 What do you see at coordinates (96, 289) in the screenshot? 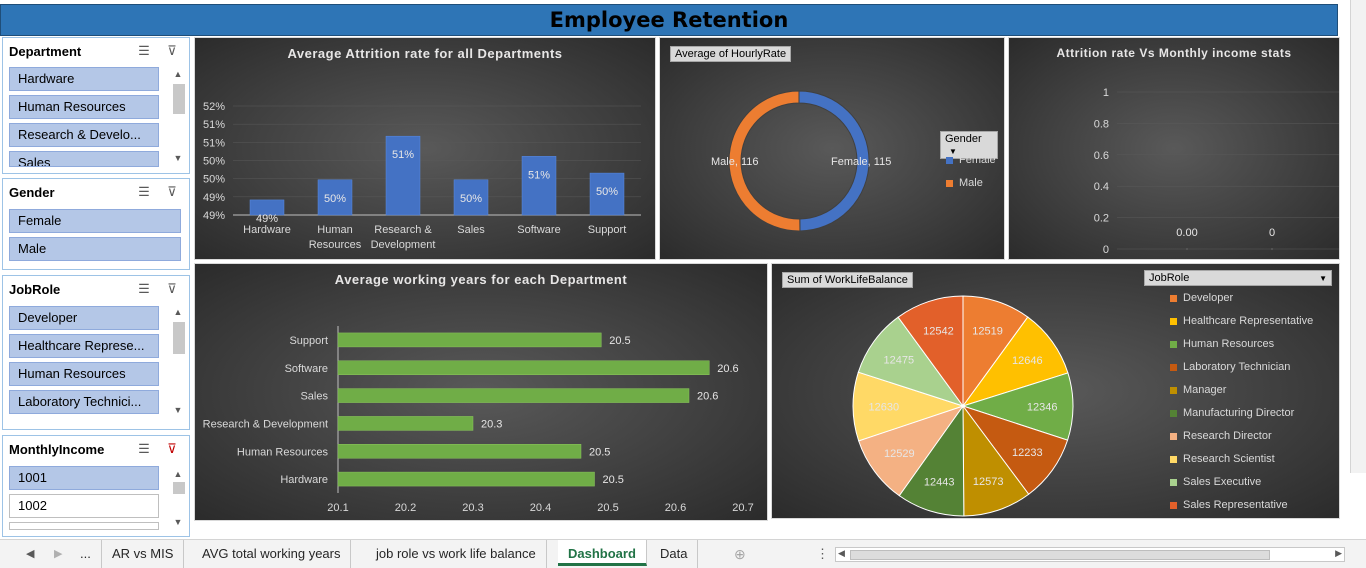
I see `slicer-header: JobRole ☰ ⊽` at bounding box center [96, 289].